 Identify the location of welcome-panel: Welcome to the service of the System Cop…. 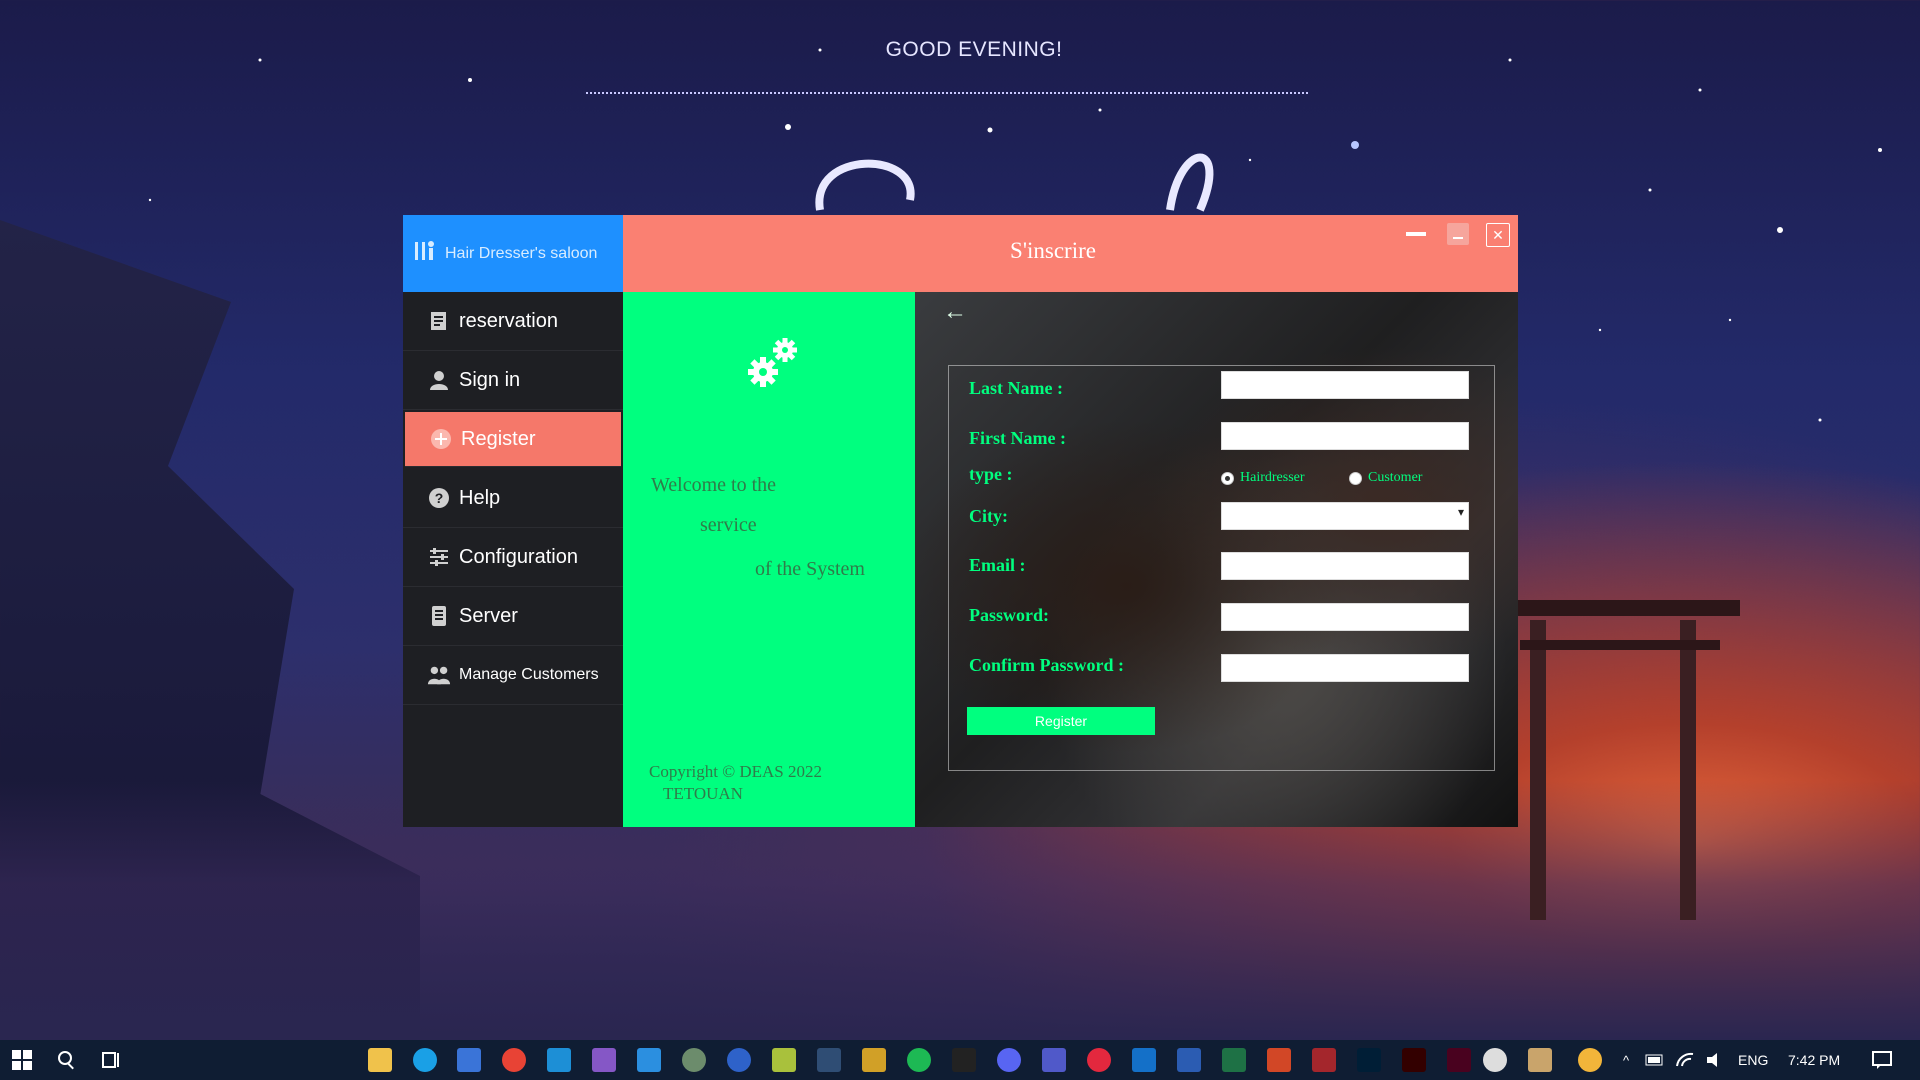
(769, 559).